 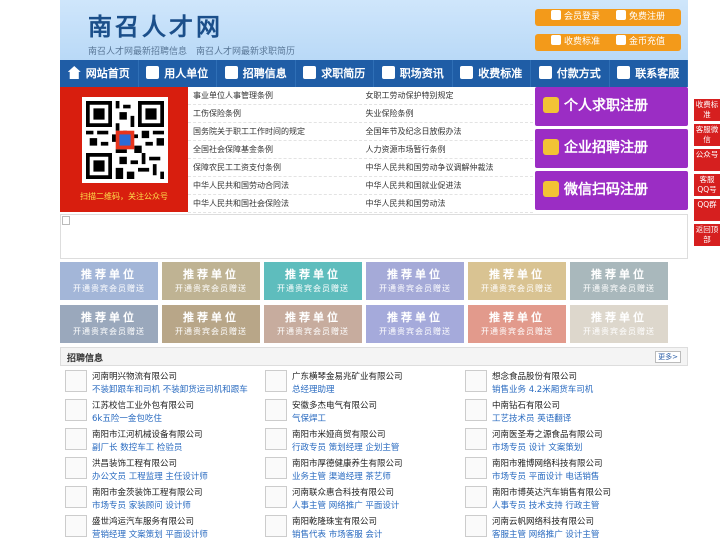 I want to click on personal-register-button: 个人求职注册, so click(x=611, y=106).